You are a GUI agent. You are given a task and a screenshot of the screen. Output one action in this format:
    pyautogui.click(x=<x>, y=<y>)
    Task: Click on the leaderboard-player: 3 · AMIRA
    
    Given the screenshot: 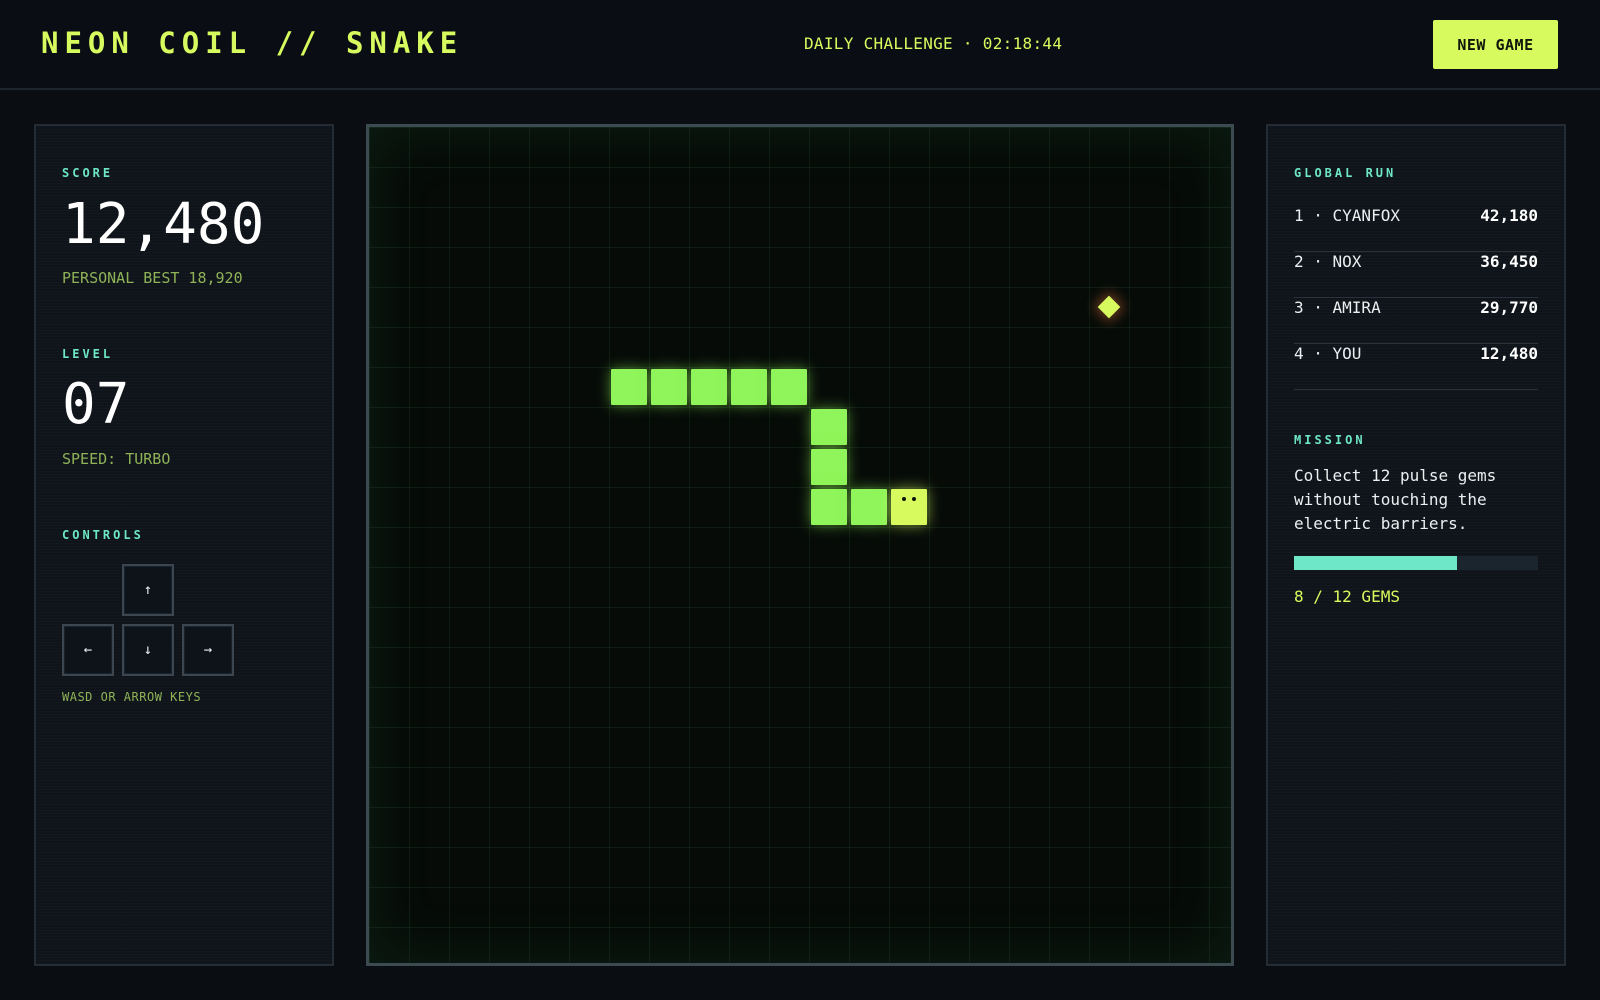 What is the action you would take?
    pyautogui.click(x=1337, y=307)
    